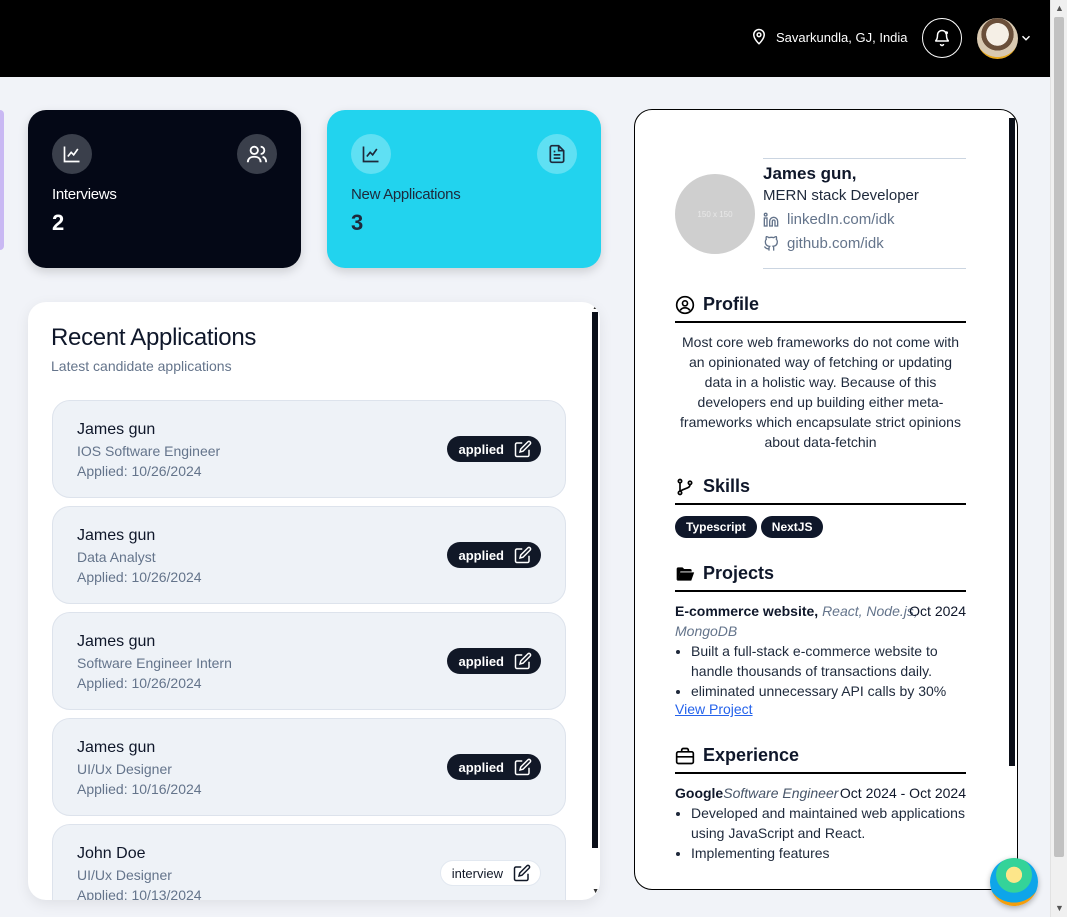 This screenshot has width=1067, height=917. I want to click on skills-list: Typescript NextJS, so click(749, 527).